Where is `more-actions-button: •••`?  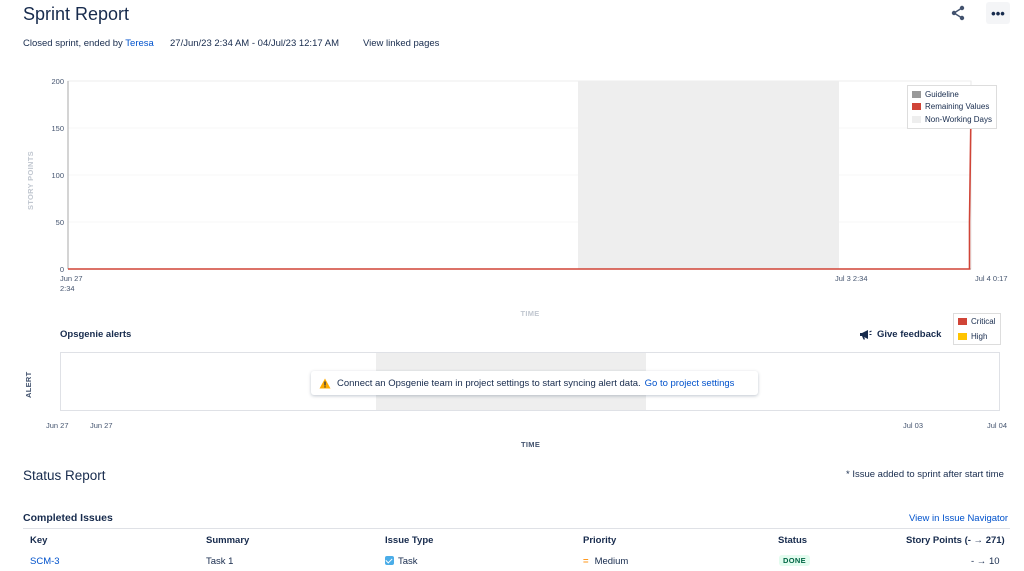 more-actions-button: ••• is located at coordinates (998, 13).